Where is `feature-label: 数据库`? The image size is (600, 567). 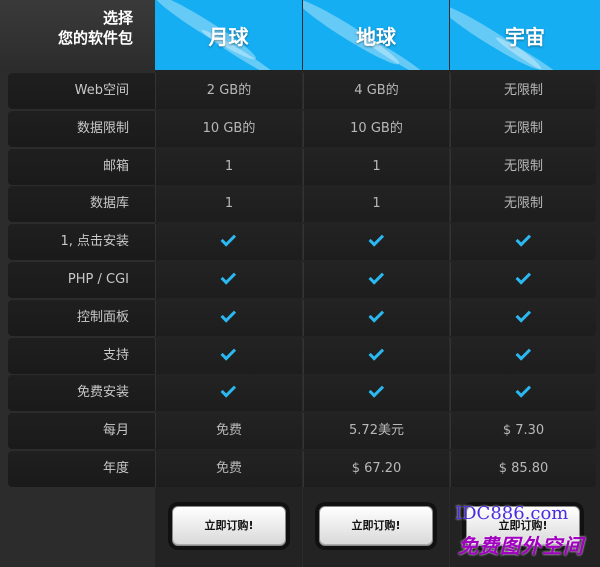 feature-label: 数据库 is located at coordinates (81, 204).